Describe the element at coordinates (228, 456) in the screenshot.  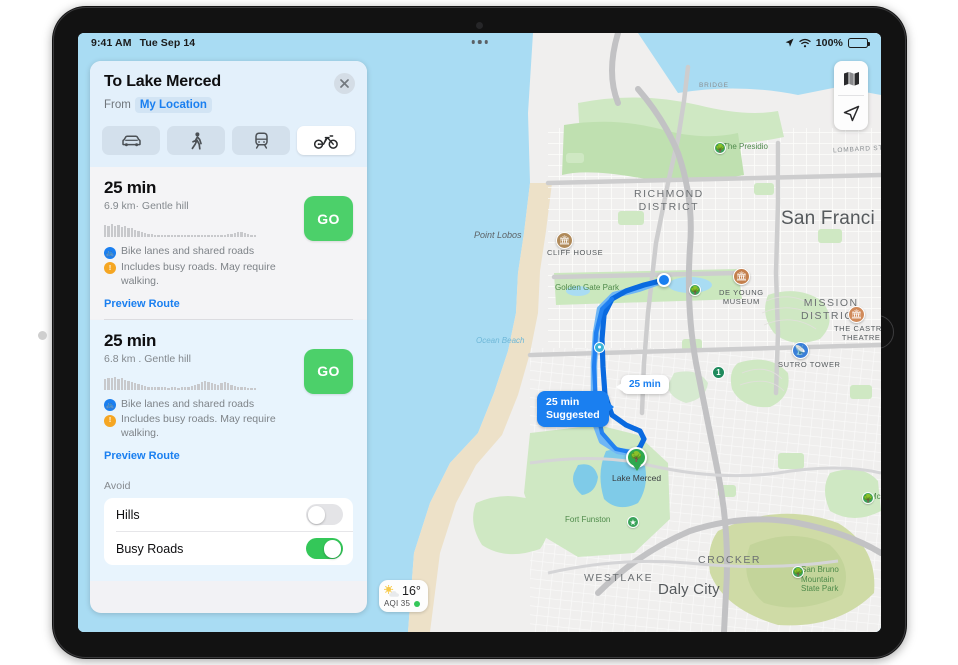
I see `route-2-preview-link: Preview Route` at that location.